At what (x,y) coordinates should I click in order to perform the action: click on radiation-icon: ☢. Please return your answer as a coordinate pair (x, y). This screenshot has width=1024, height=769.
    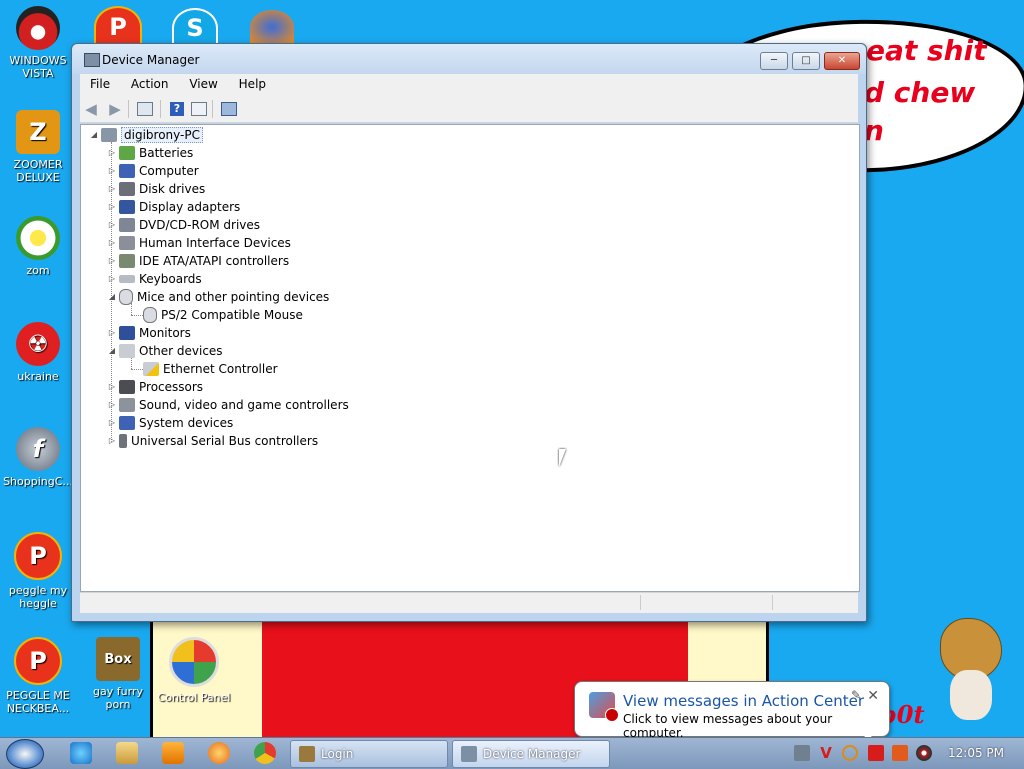
    Looking at the image, I should click on (38, 344).